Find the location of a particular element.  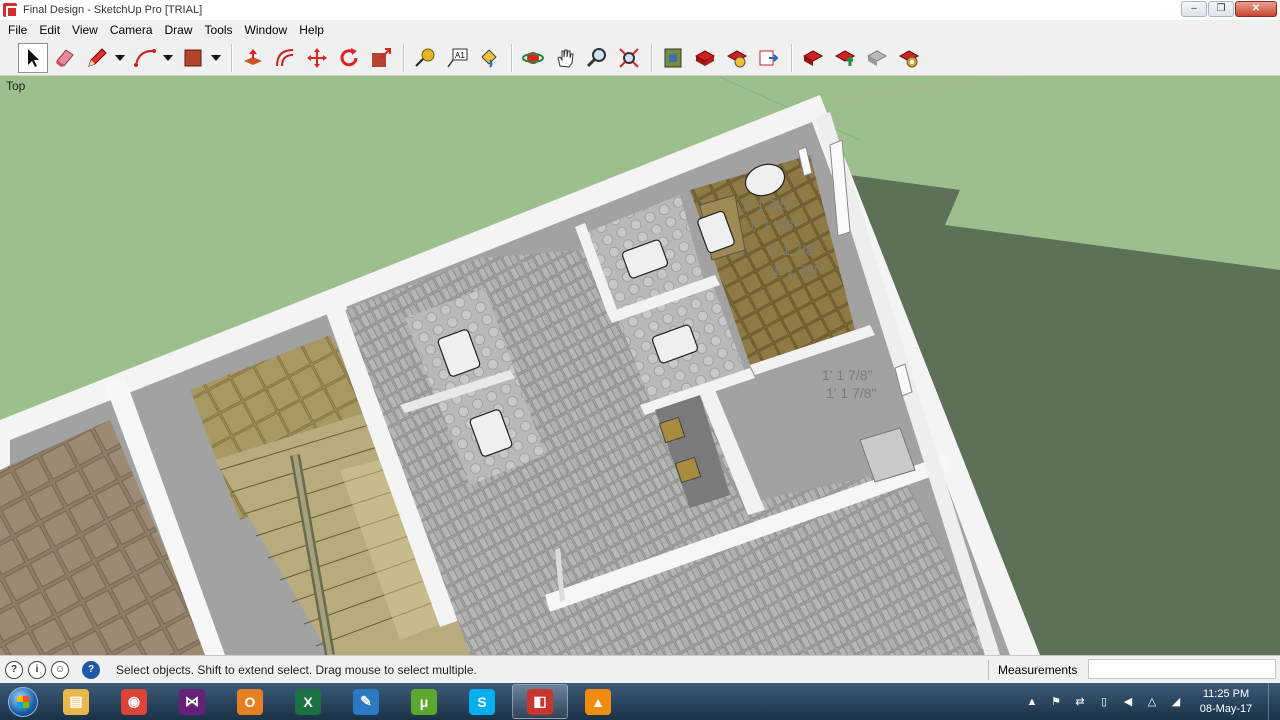

extension-warehouse-tool is located at coordinates (705, 58).